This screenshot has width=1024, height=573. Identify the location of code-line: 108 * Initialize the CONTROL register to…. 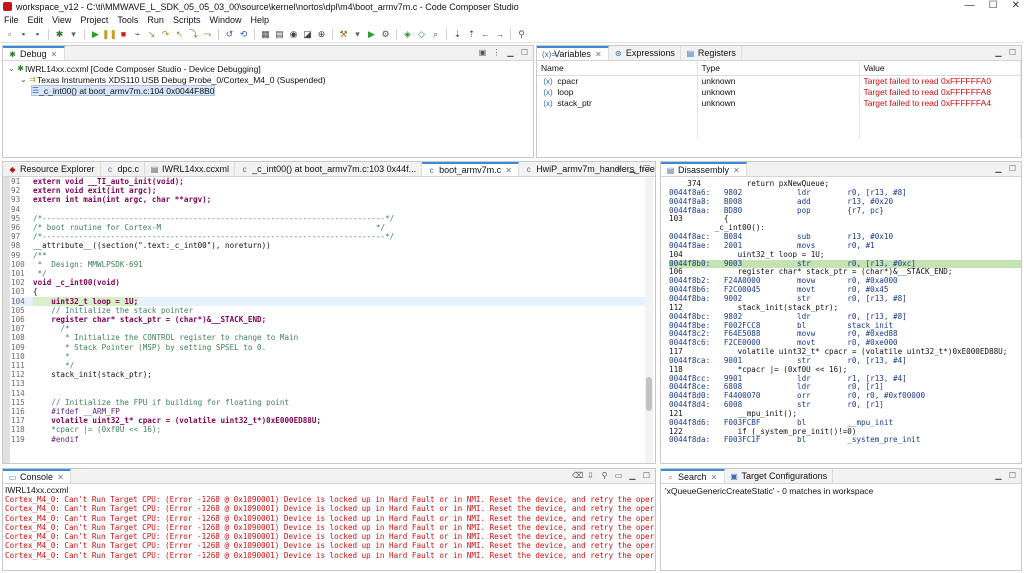
(328, 337).